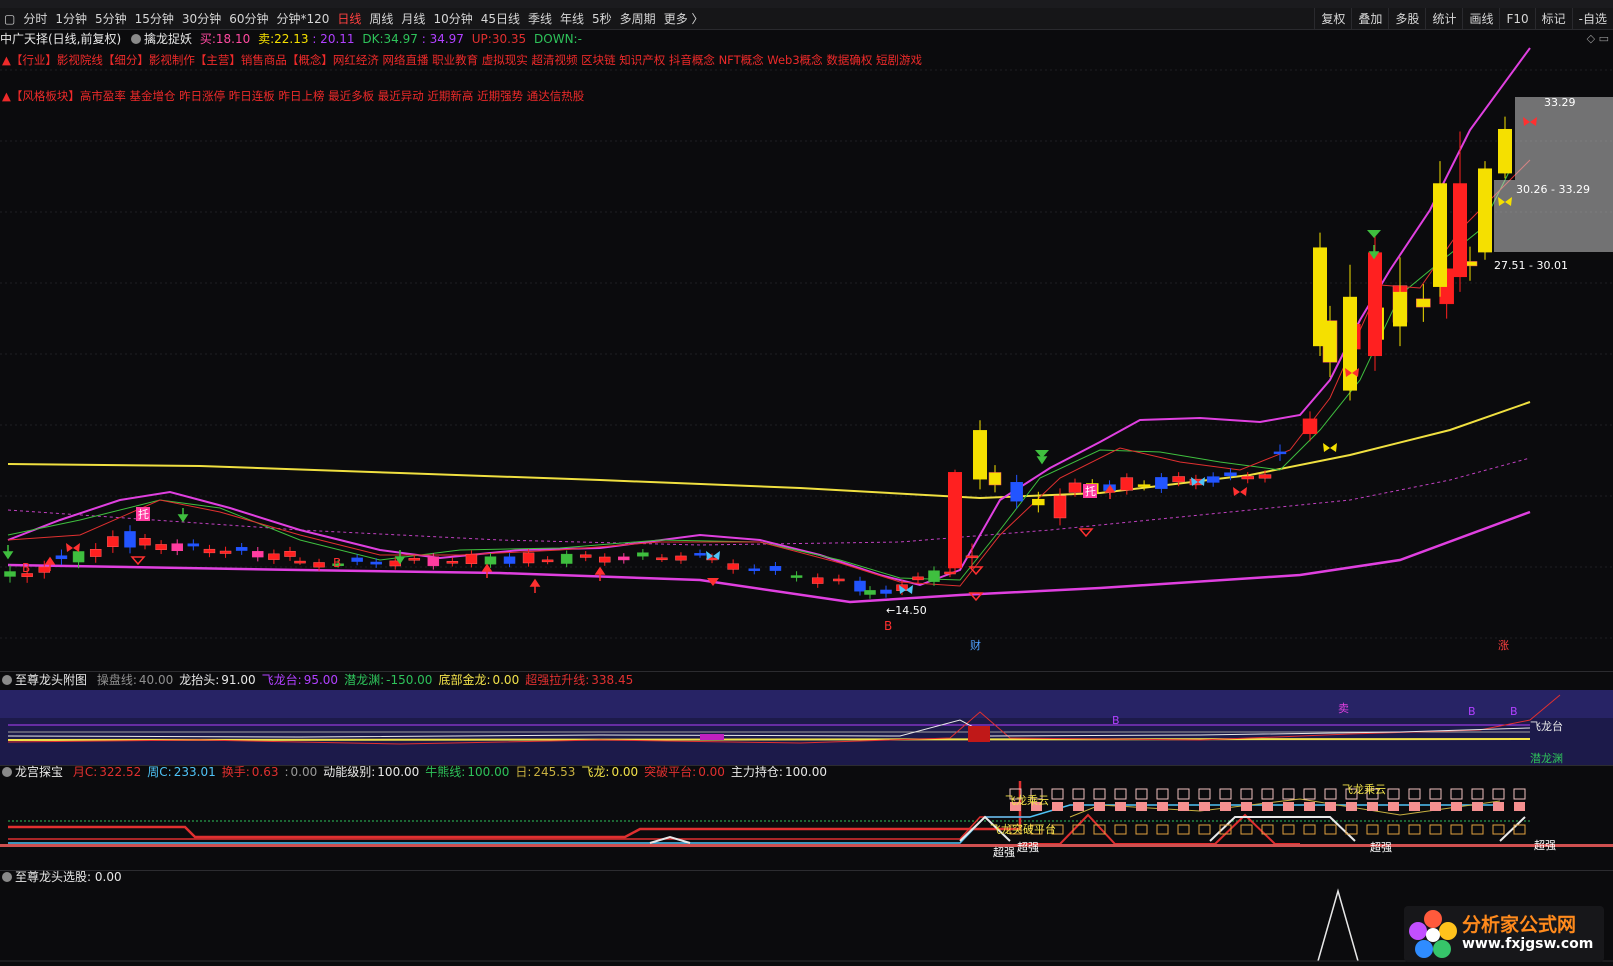 The image size is (1613, 966). I want to click on pane3-toggle-icon, so click(7, 772).